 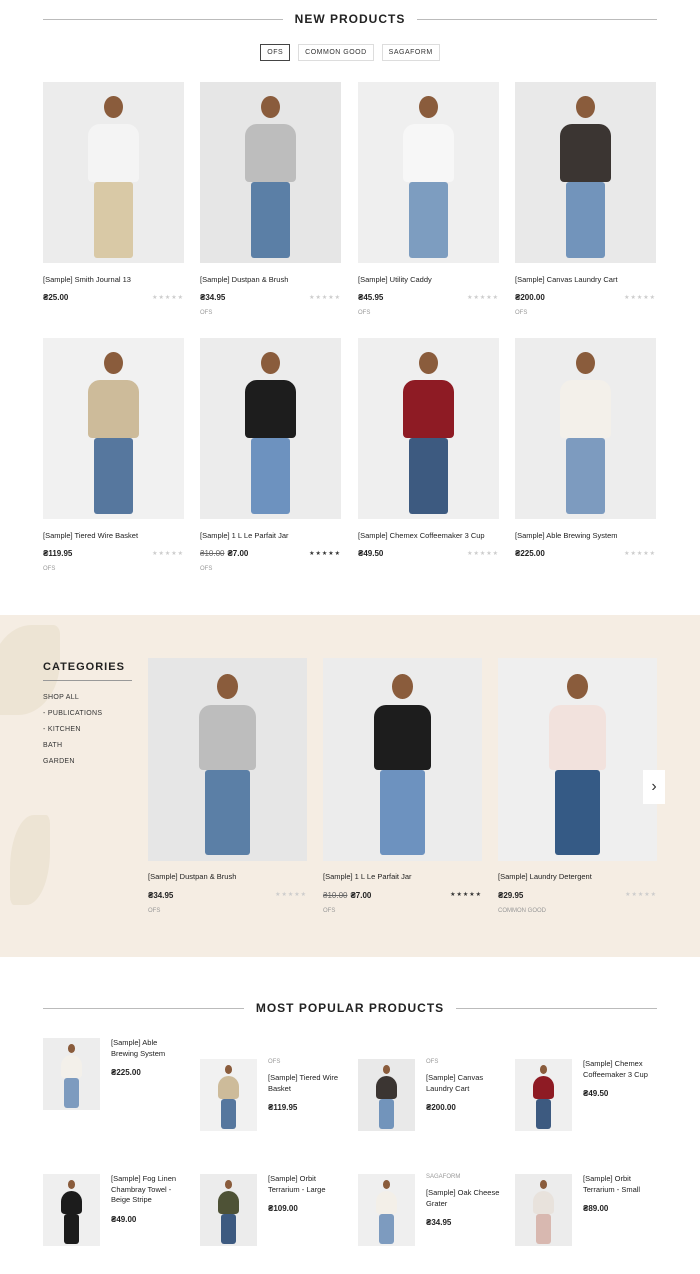 I want to click on product-card: [Sample] Smith Journal 13 ₴25.00 ★★★★★, so click(x=113, y=196).